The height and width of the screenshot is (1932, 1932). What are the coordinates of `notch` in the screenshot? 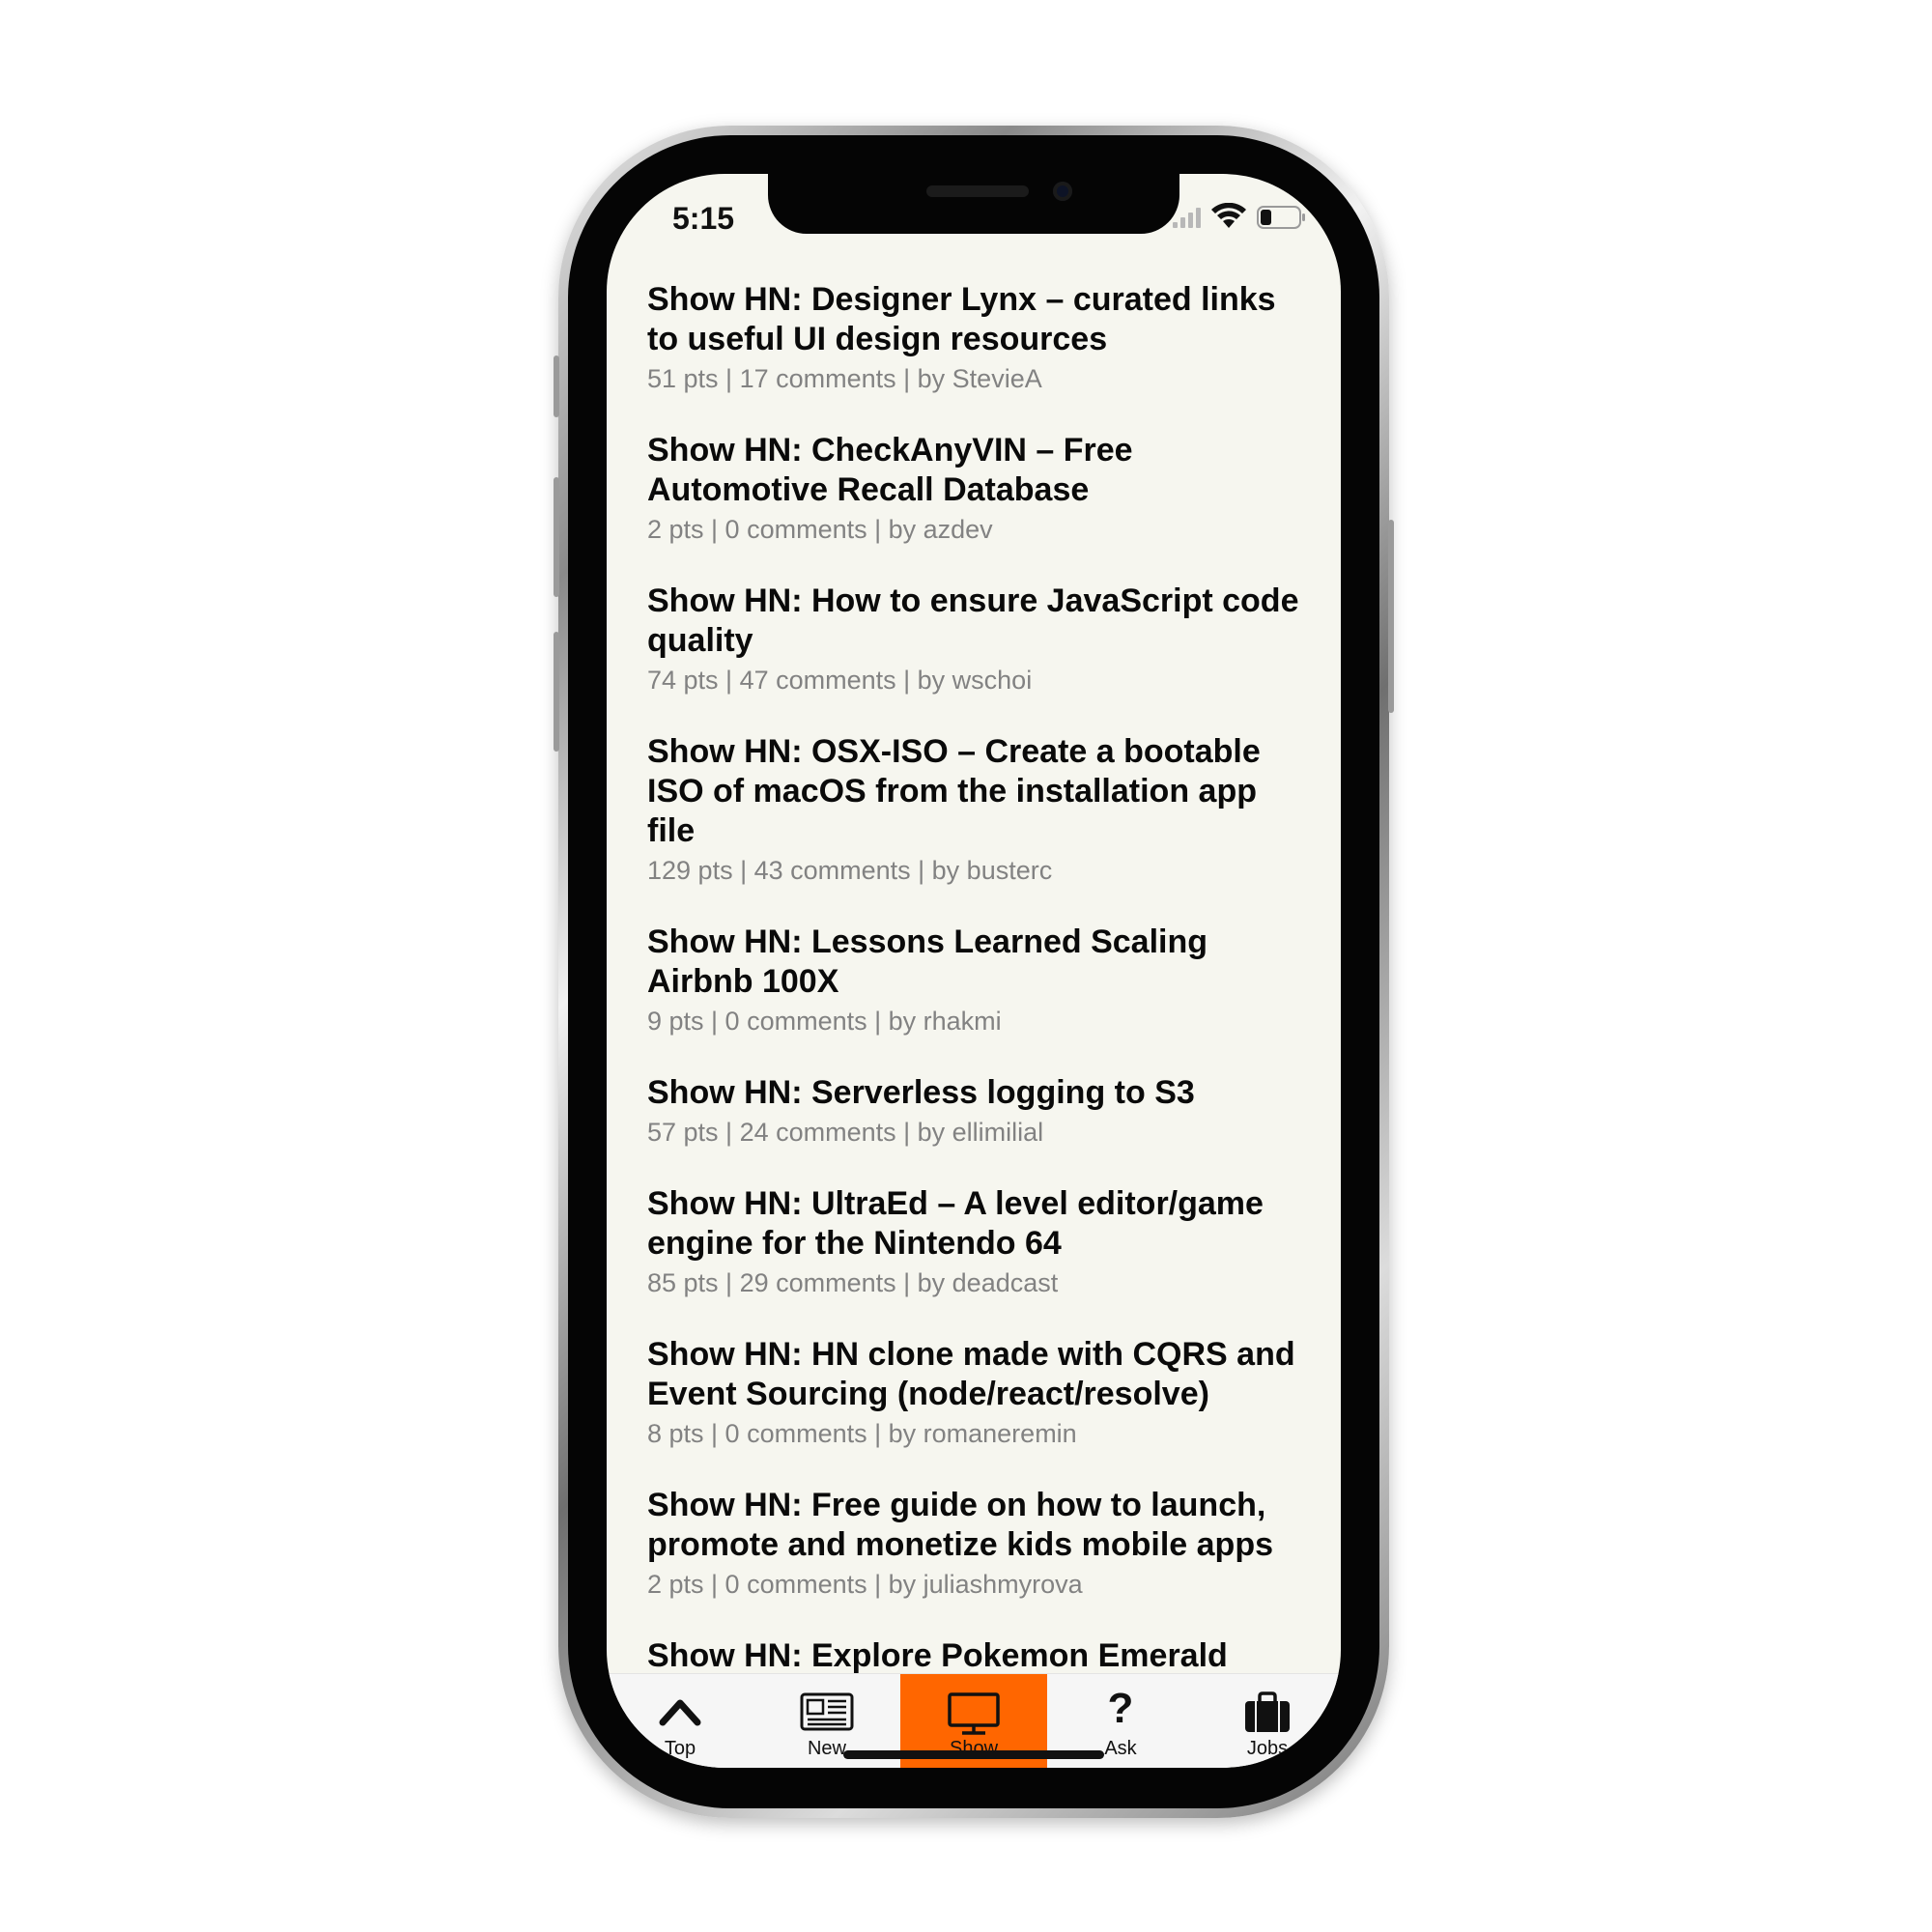 It's located at (973, 204).